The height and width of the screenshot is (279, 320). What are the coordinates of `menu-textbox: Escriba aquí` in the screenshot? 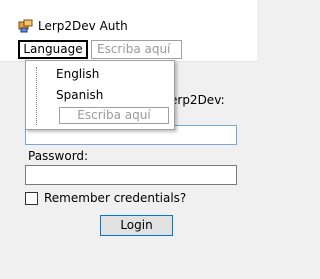 It's located at (136, 49).